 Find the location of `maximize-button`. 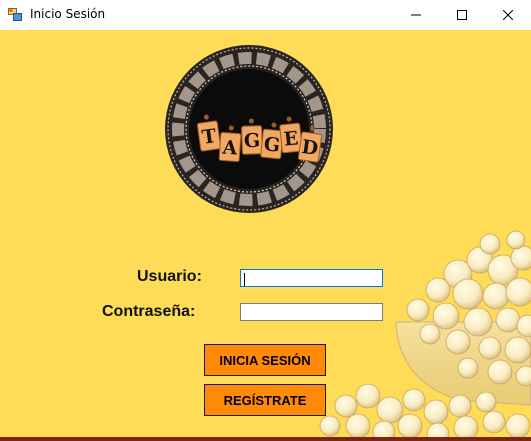

maximize-button is located at coordinates (462, 15).